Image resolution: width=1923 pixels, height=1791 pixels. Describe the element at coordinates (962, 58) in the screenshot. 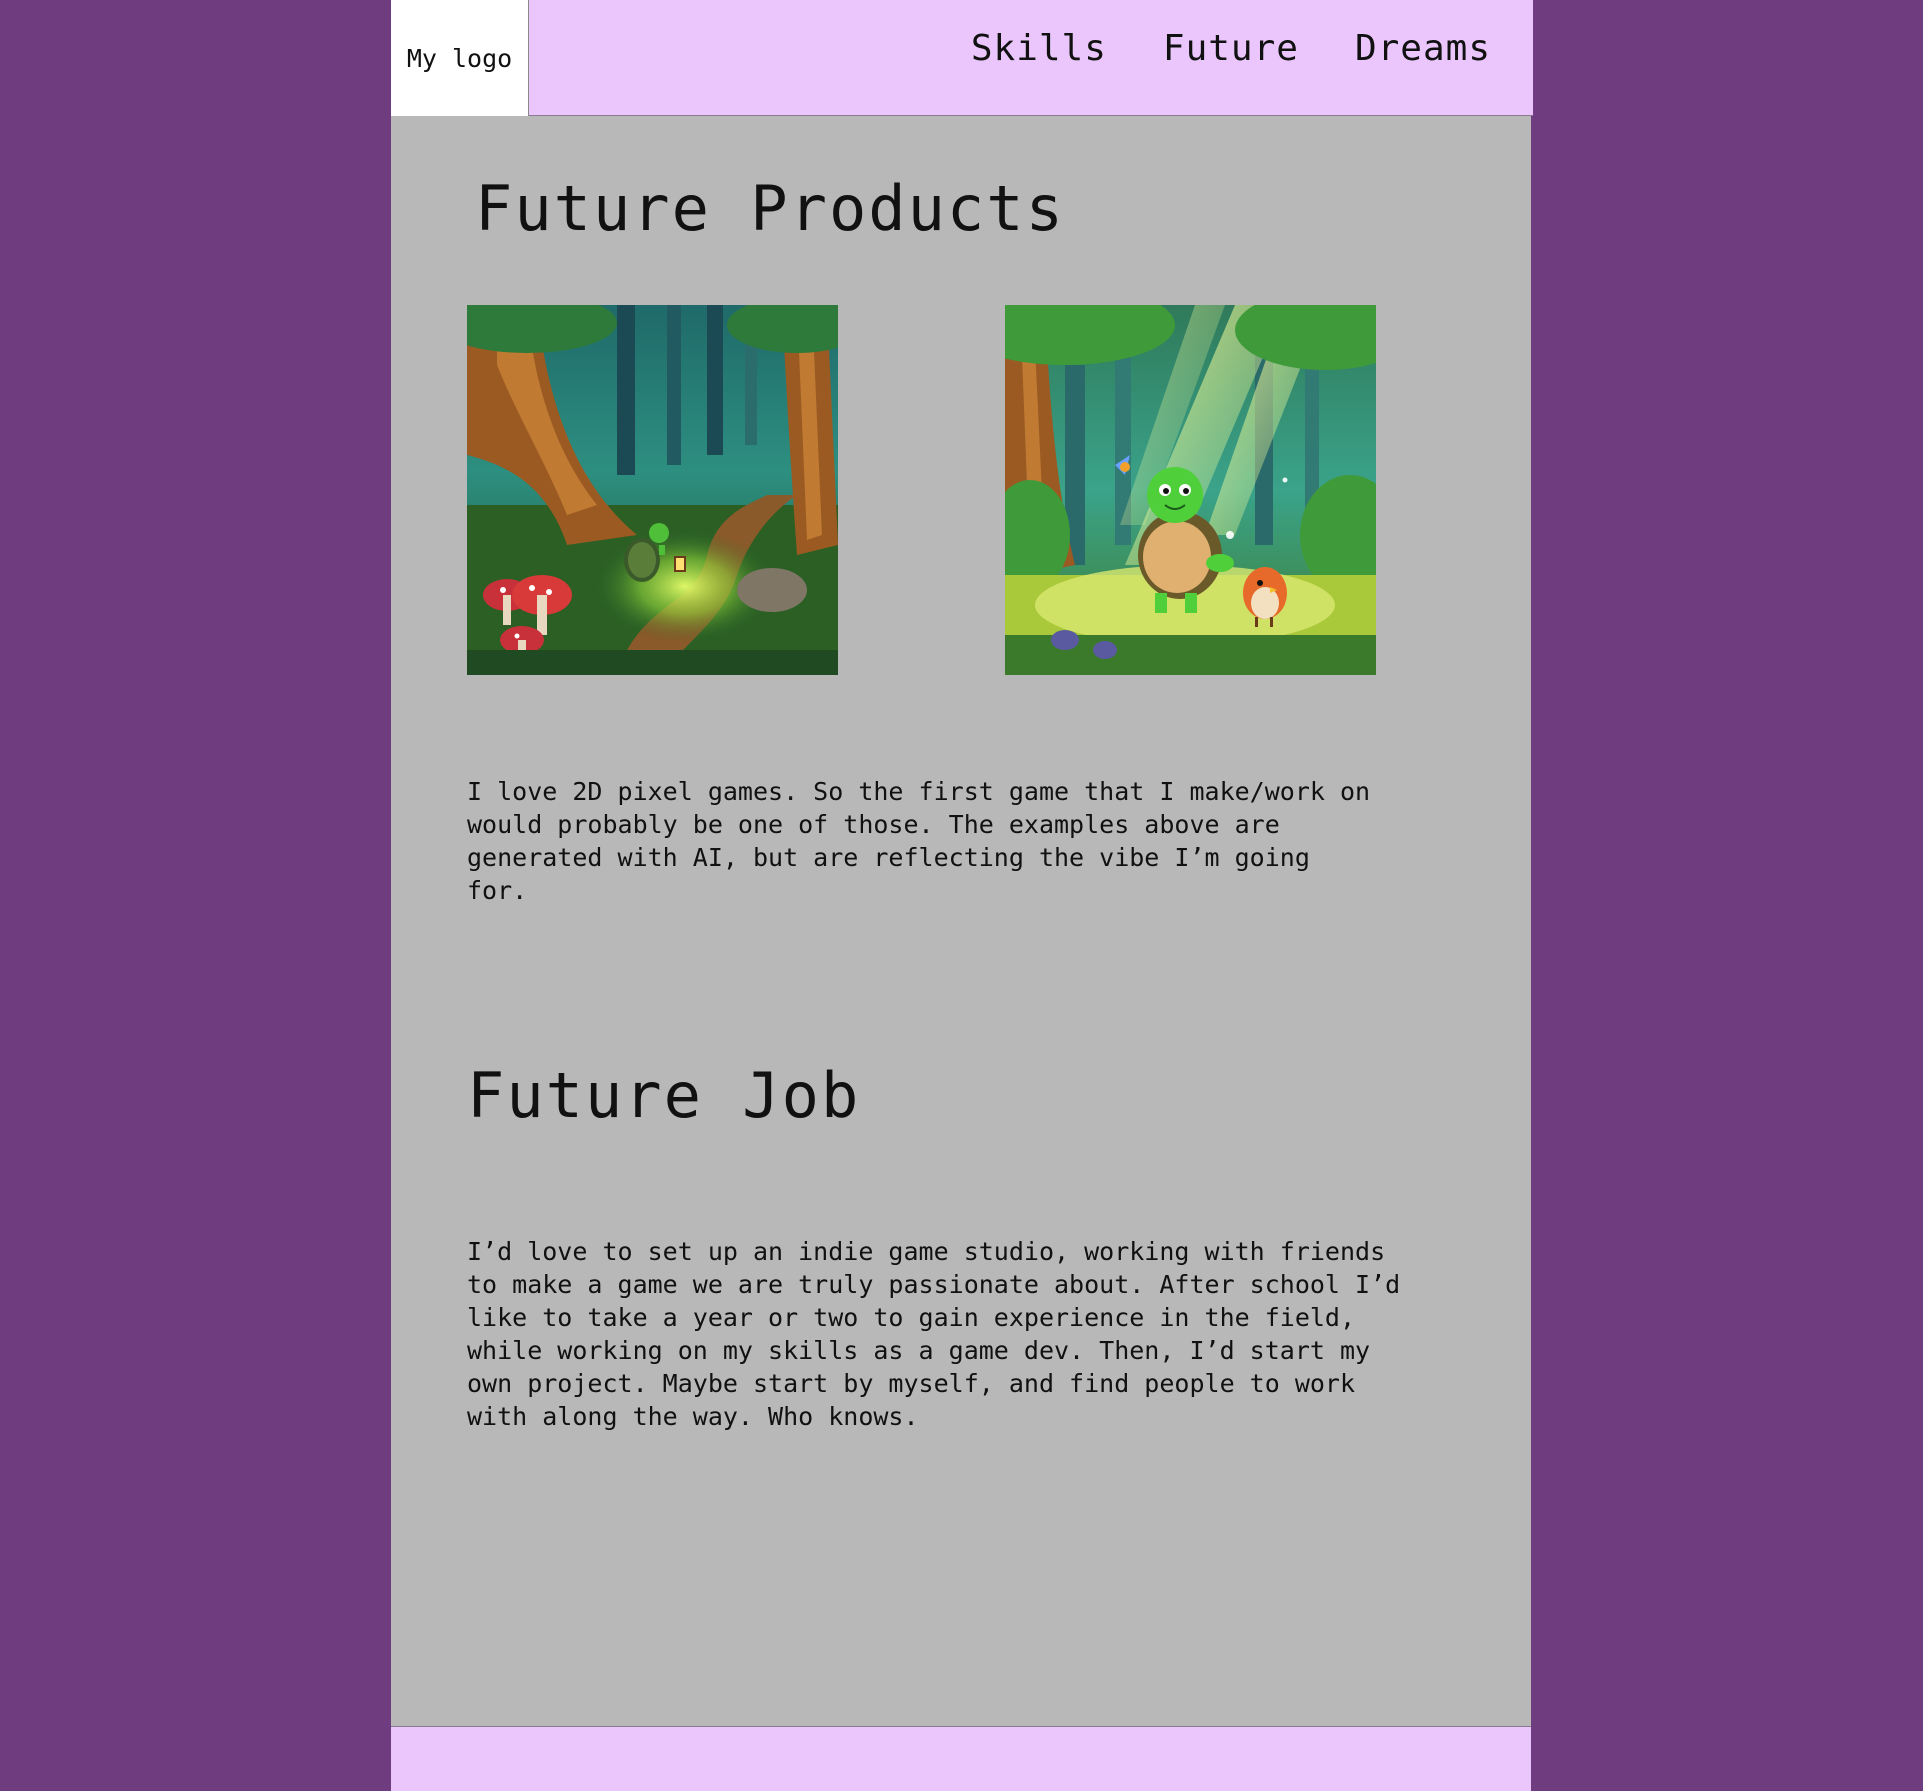

I see `header: My logo Skills Future Dreams` at that location.